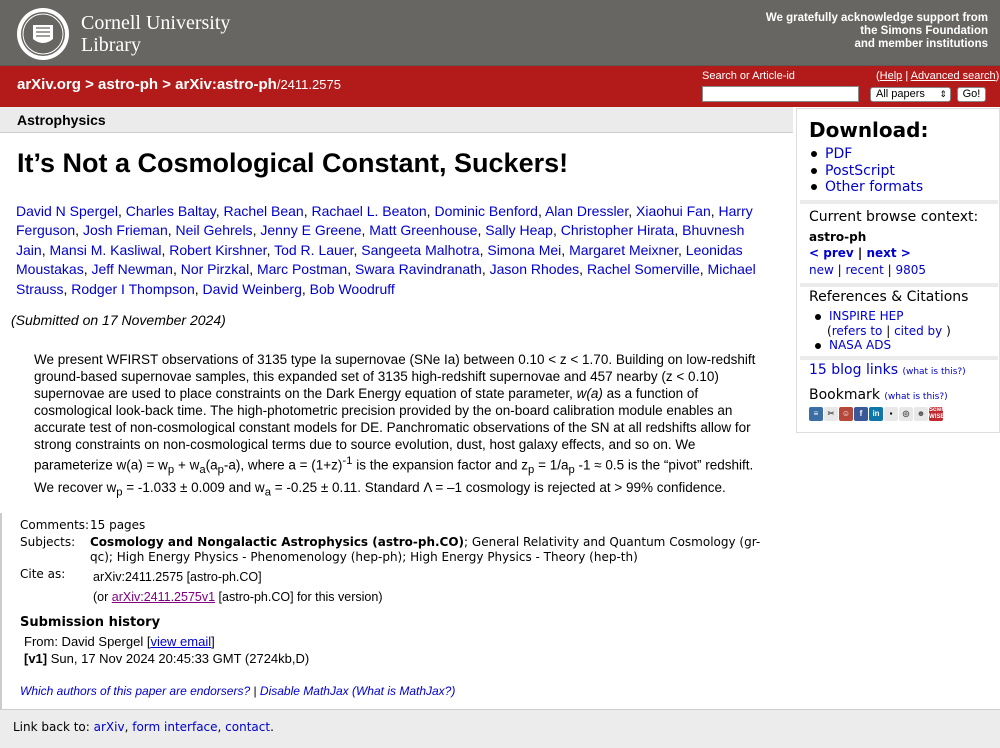 The height and width of the screenshot is (748, 1000). Describe the element at coordinates (853, 370) in the screenshot. I see `blog-links-link: 15 blog links` at that location.